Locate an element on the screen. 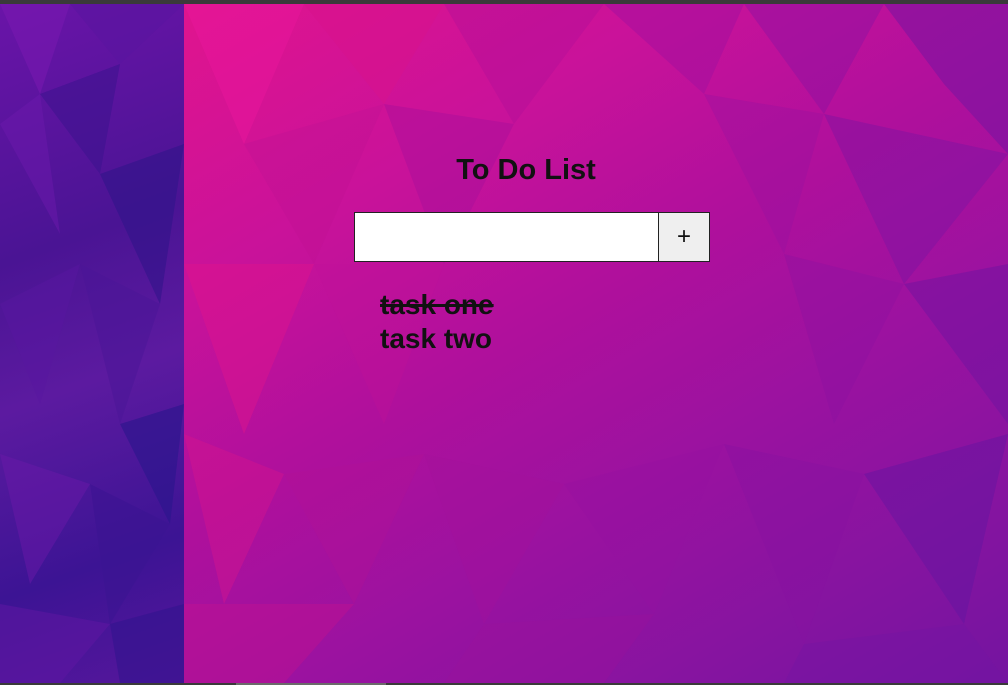 The width and height of the screenshot is (1008, 685). new-task-form: + is located at coordinates (532, 237).